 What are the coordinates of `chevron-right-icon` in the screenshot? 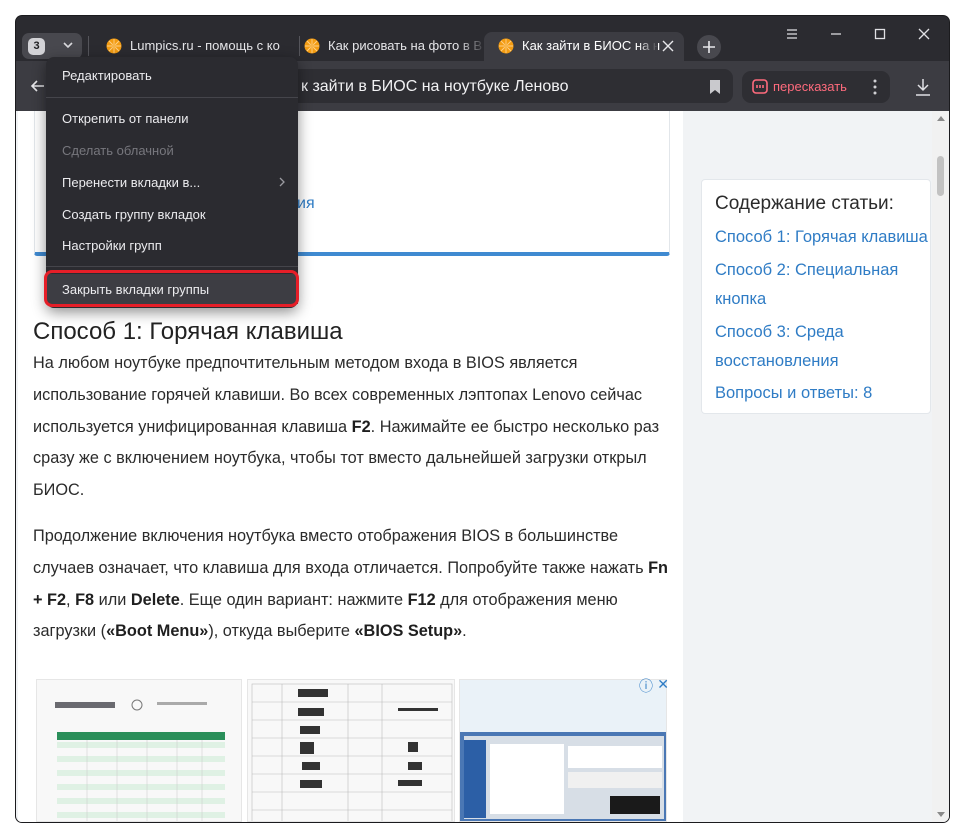 It's located at (282, 182).